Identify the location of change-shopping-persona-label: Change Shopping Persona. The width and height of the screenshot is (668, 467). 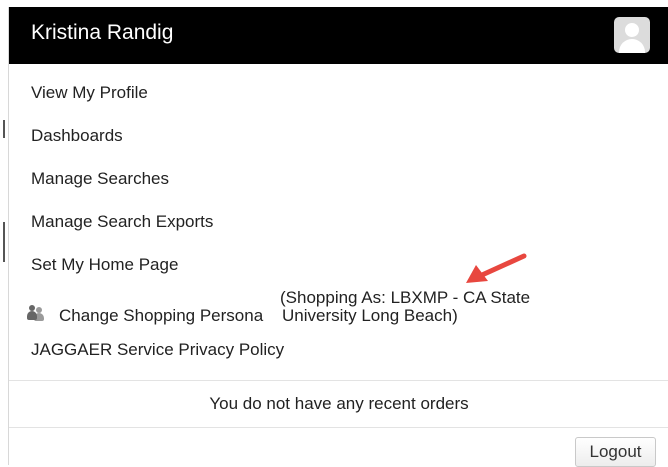
(161, 315).